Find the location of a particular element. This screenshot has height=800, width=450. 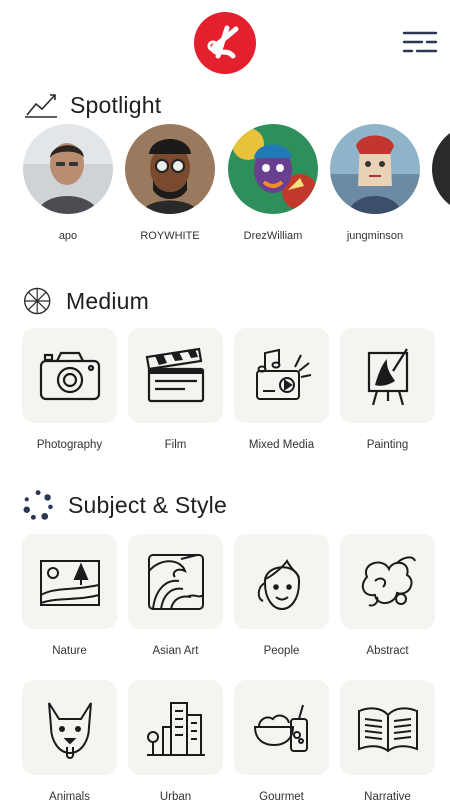

creator-card: apo is located at coordinates (68, 183).